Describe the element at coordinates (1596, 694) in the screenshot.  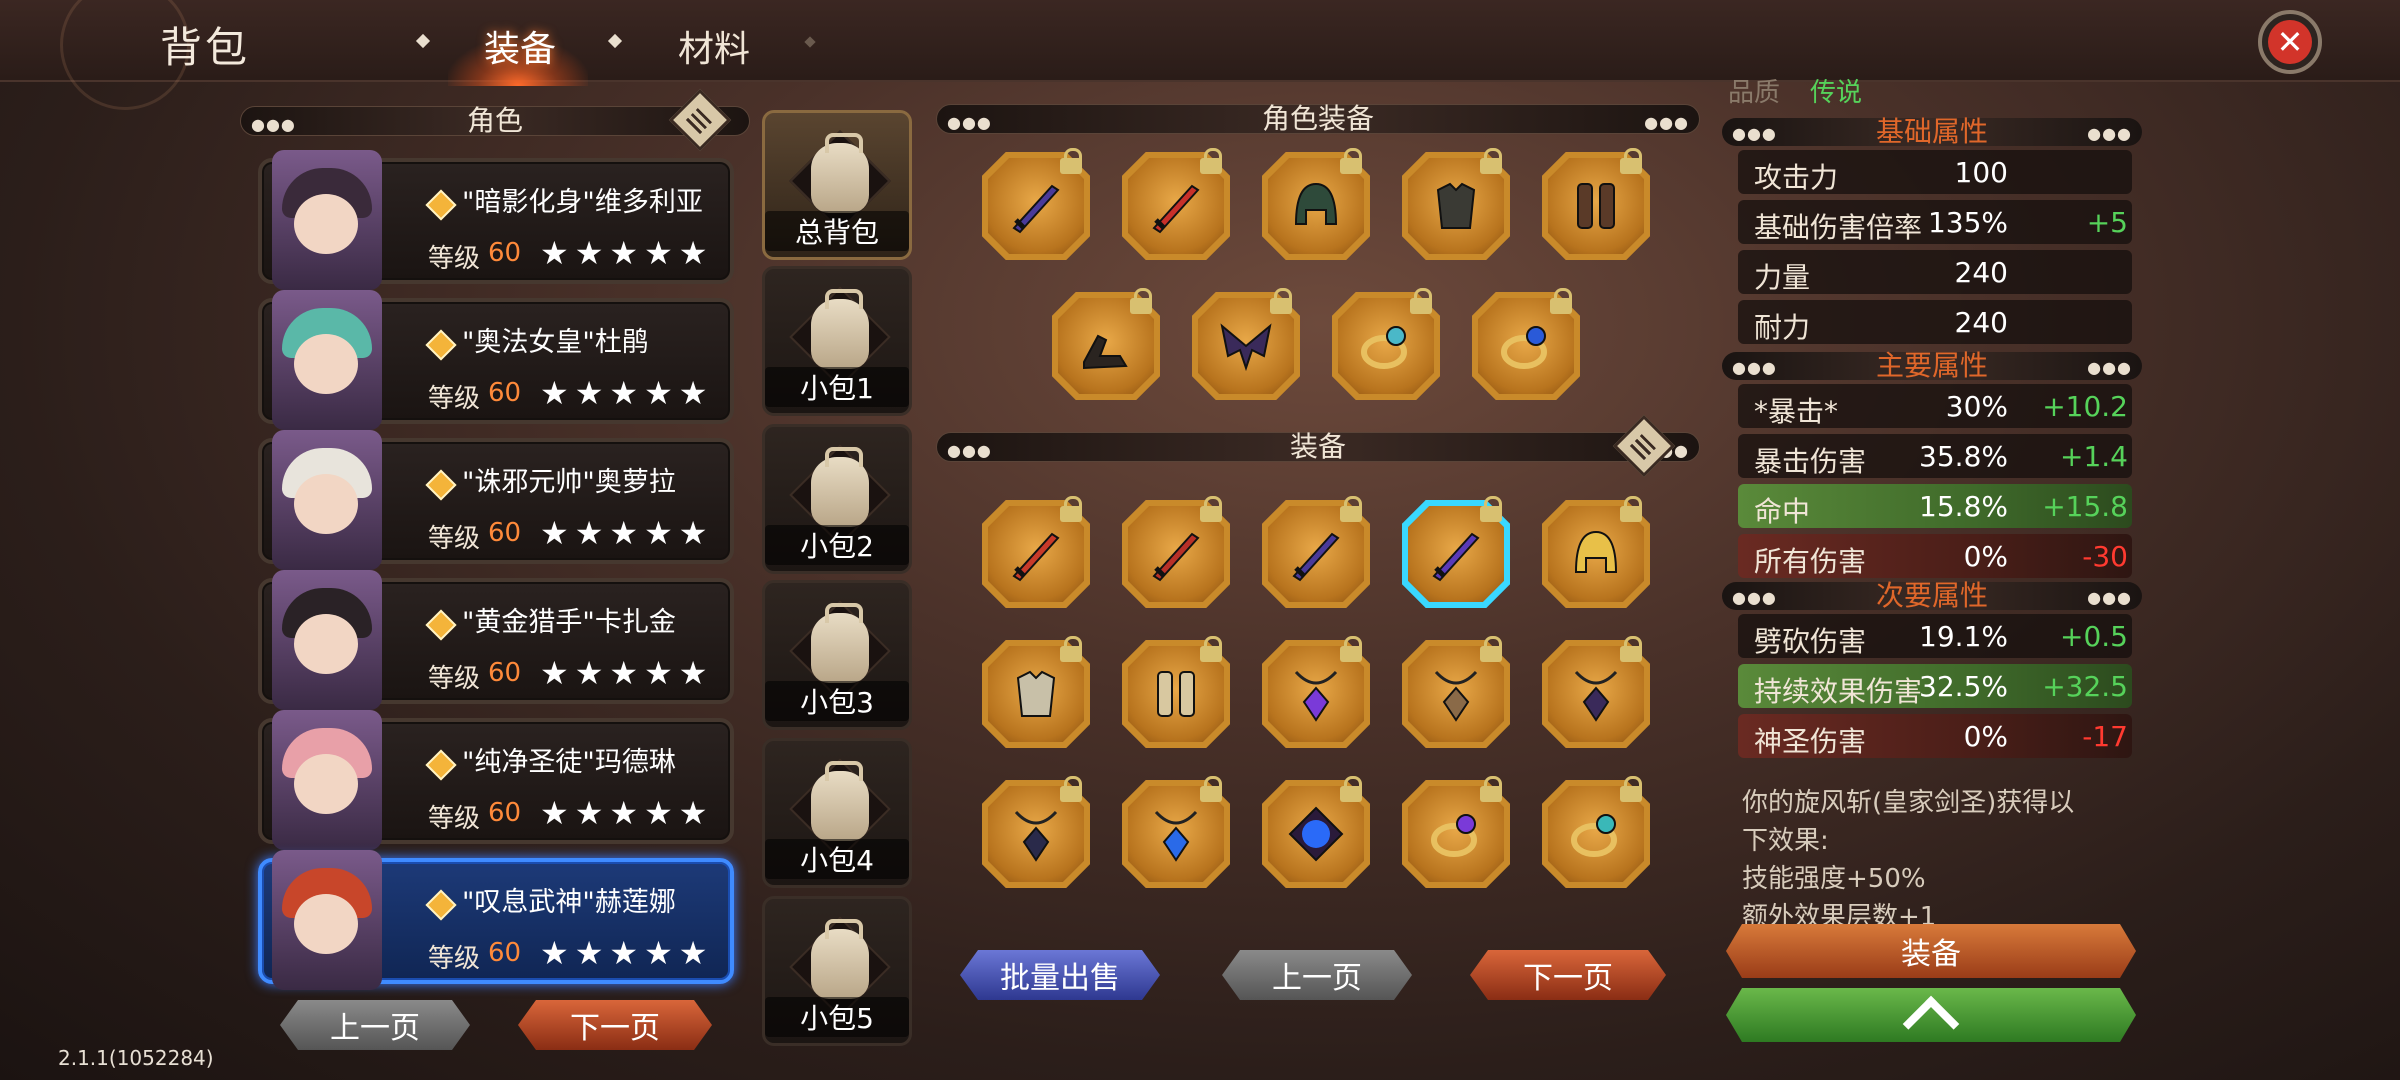
I see `dark-amulet-icon` at that location.